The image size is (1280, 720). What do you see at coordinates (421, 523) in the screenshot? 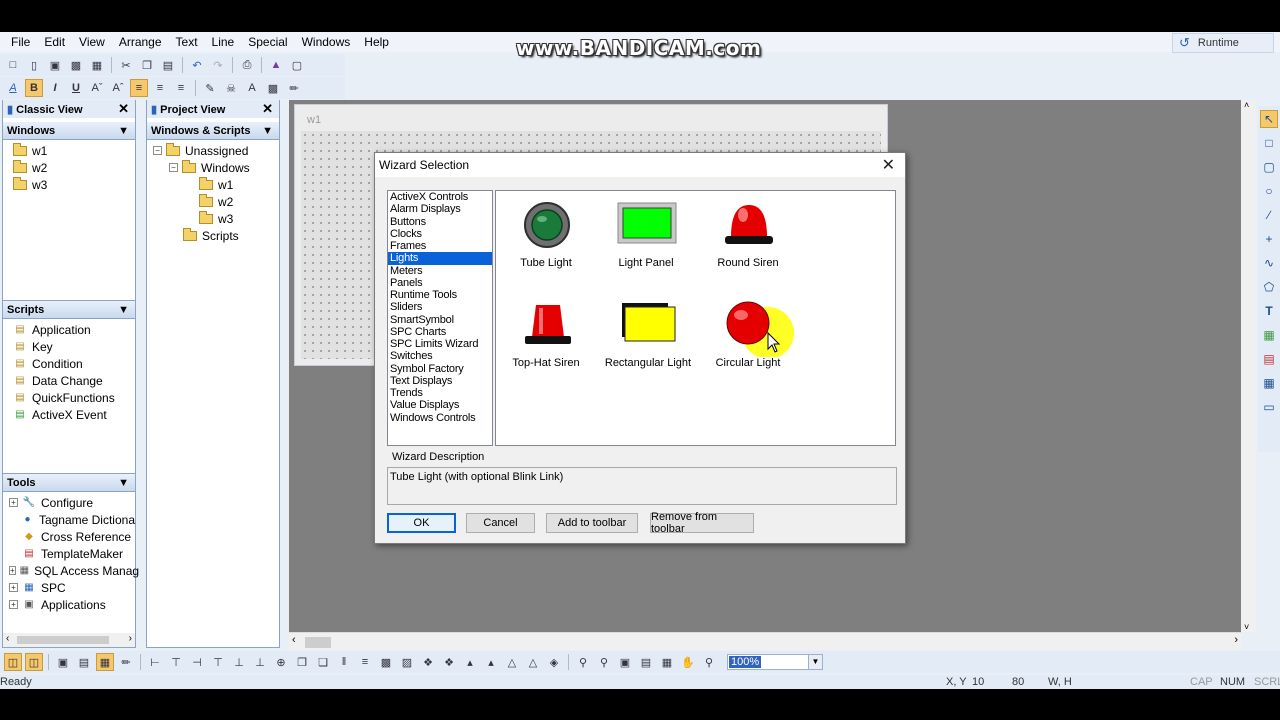
I see `ok-button: OK` at bounding box center [421, 523].